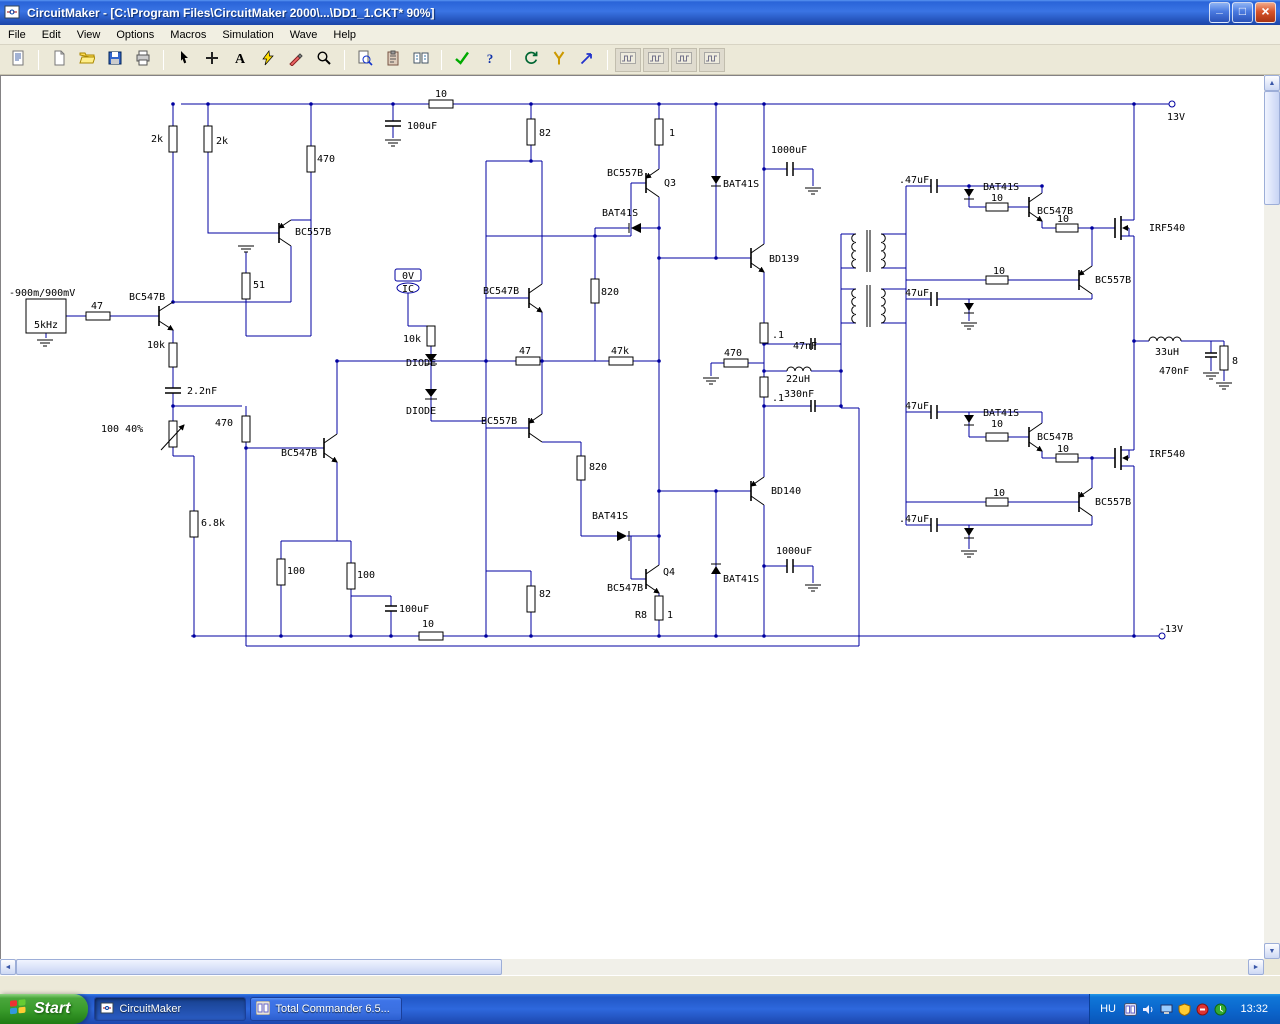 This screenshot has height=1024, width=1280. I want to click on minimize-button, so click(1219, 12).